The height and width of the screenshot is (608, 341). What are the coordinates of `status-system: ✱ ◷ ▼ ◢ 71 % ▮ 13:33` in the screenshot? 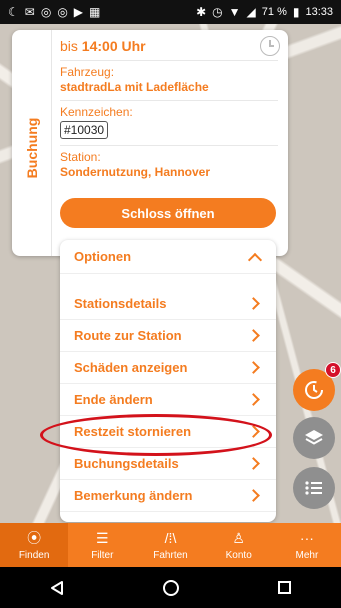 It's located at (264, 12).